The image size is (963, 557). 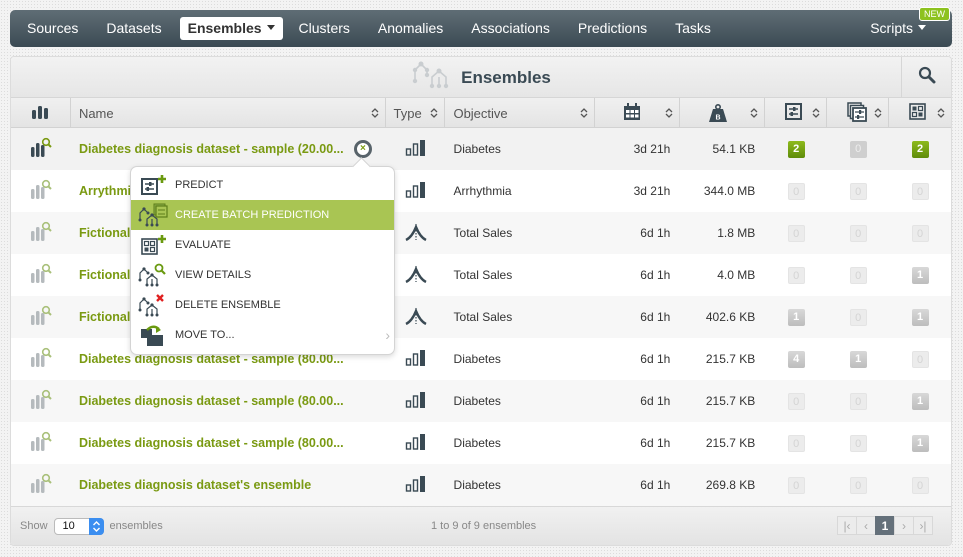 What do you see at coordinates (926, 77) in the screenshot?
I see `search-button` at bounding box center [926, 77].